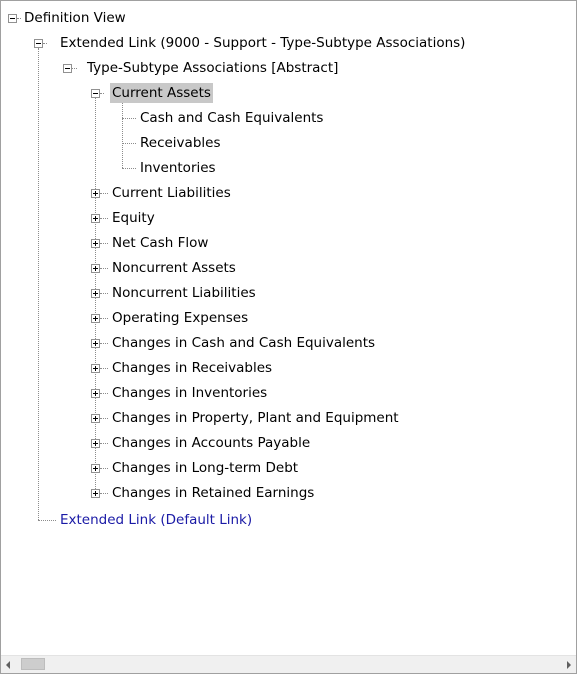  I want to click on tree-node-label: Changes in Long-term Debt, so click(205, 468).